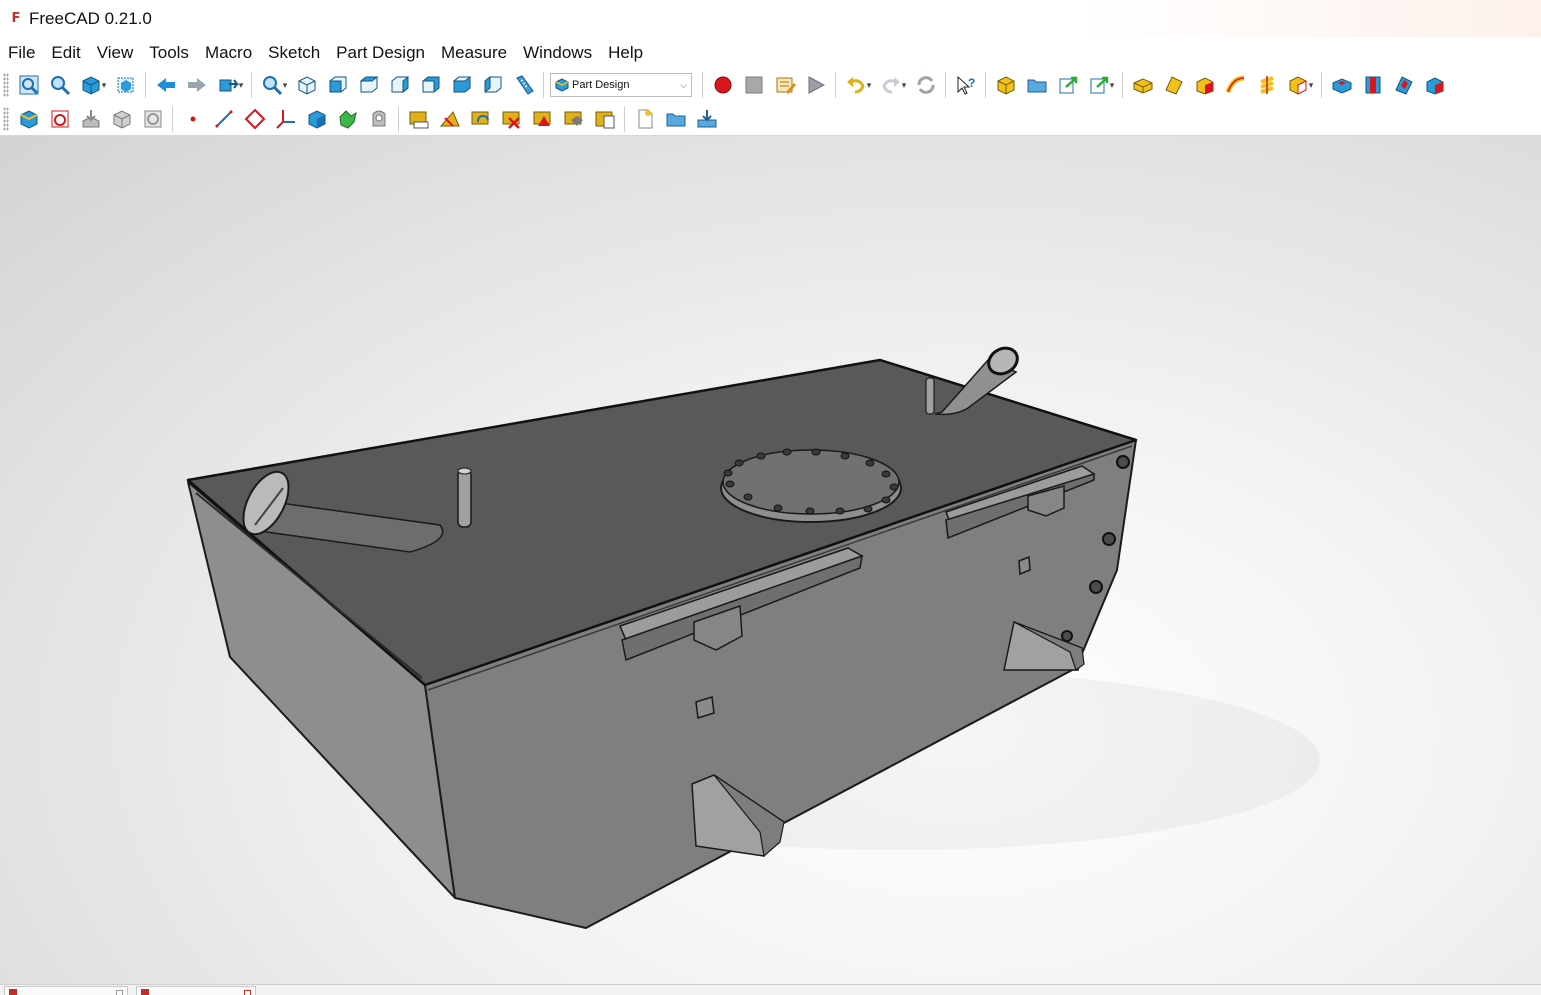  I want to click on sync-view-dropdown-icon: ▾, so click(241, 85).